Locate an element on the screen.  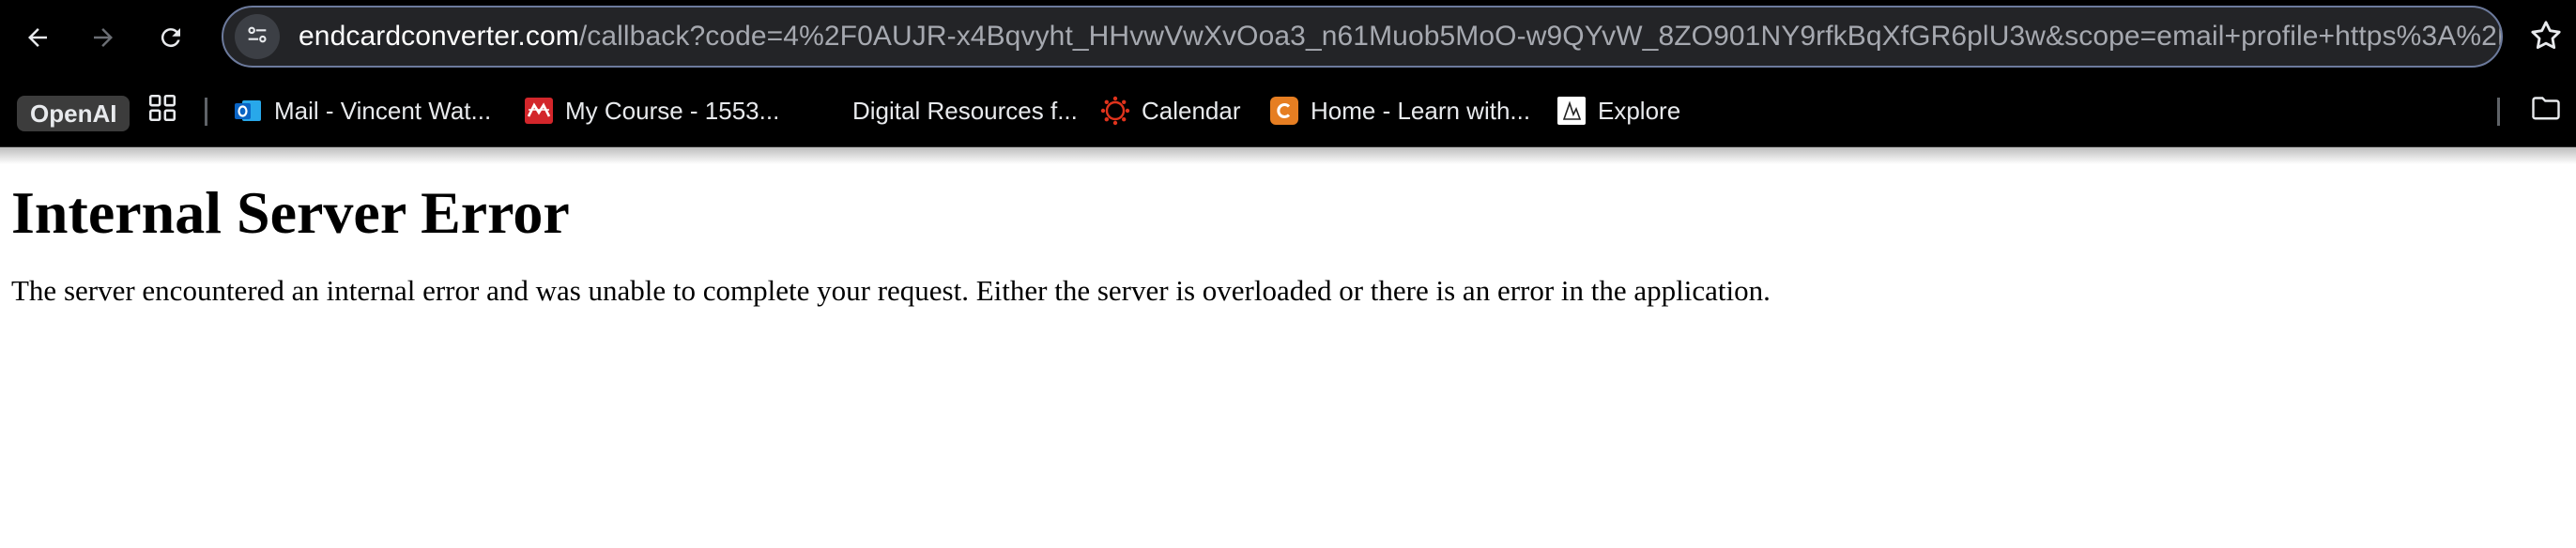
reload-button is located at coordinates (171, 37).